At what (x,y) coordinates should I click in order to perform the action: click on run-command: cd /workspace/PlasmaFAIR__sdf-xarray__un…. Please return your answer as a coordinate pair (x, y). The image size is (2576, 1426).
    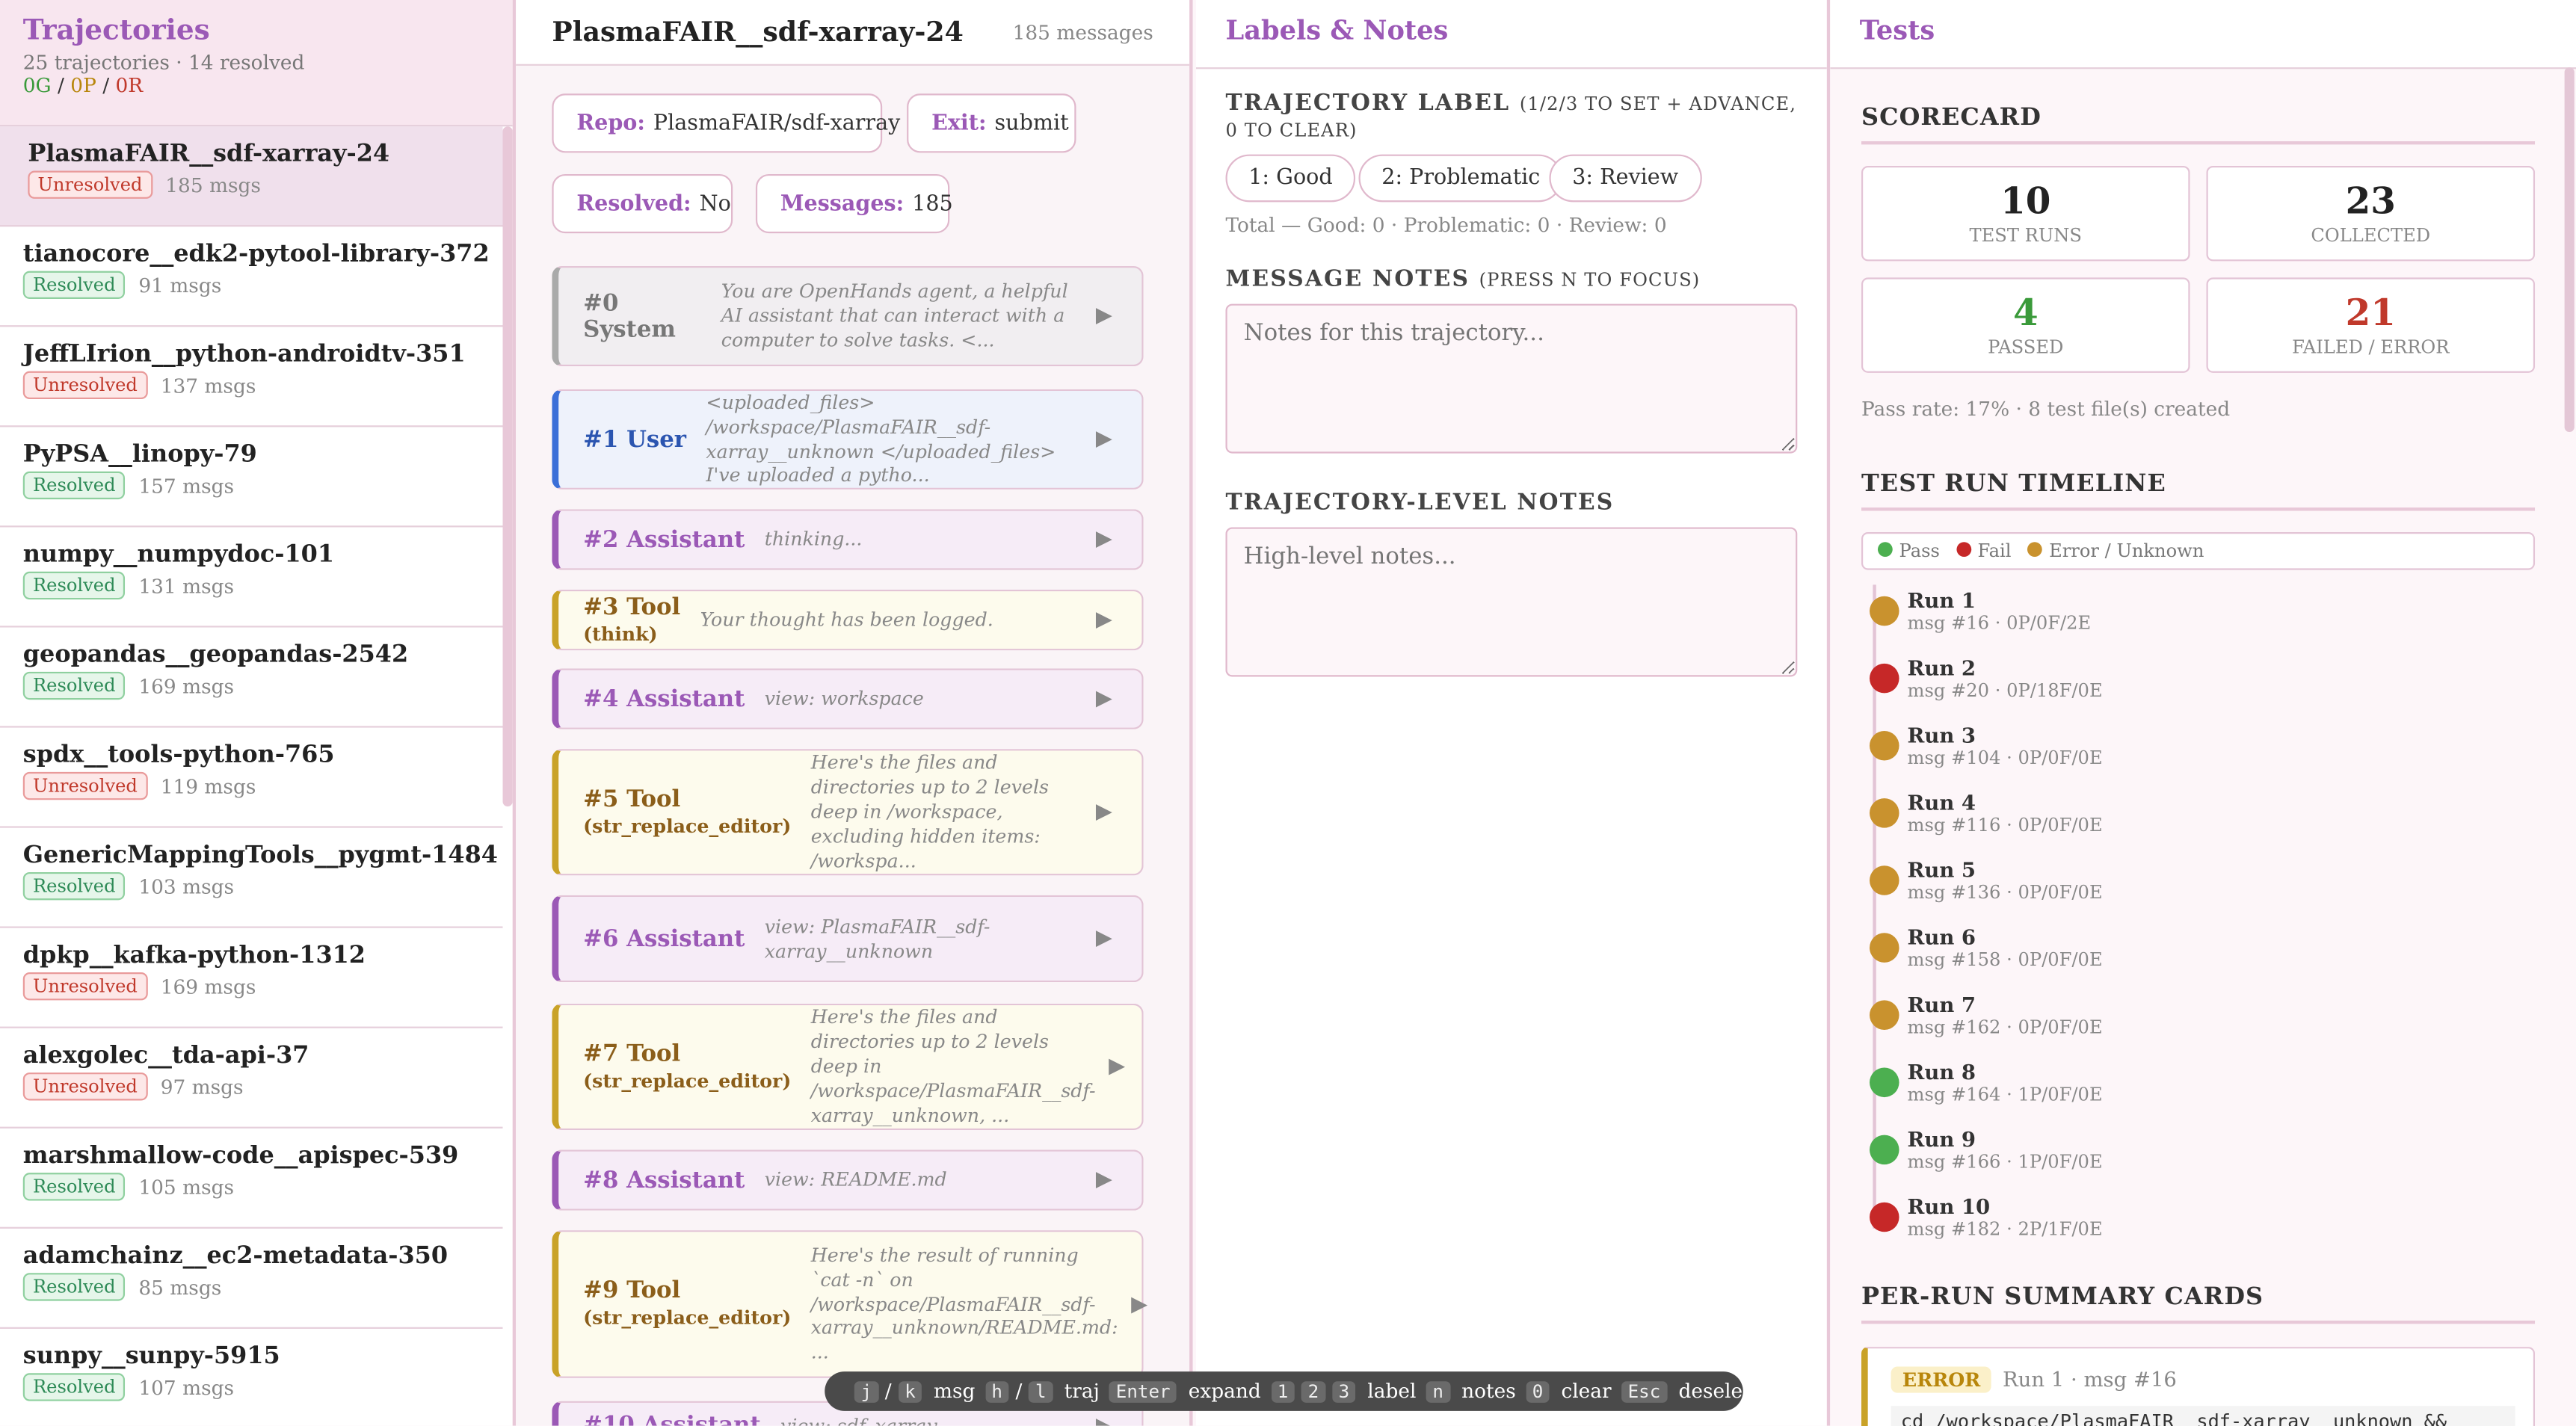
    Looking at the image, I should click on (2203, 1416).